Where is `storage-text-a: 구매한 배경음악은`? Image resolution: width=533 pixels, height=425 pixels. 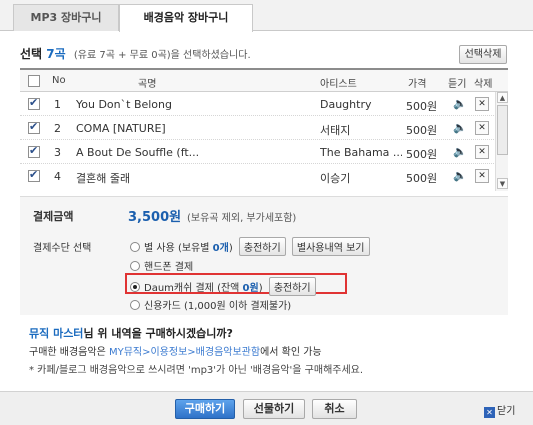
storage-text-a: 구매한 배경음악은 is located at coordinates (69, 352).